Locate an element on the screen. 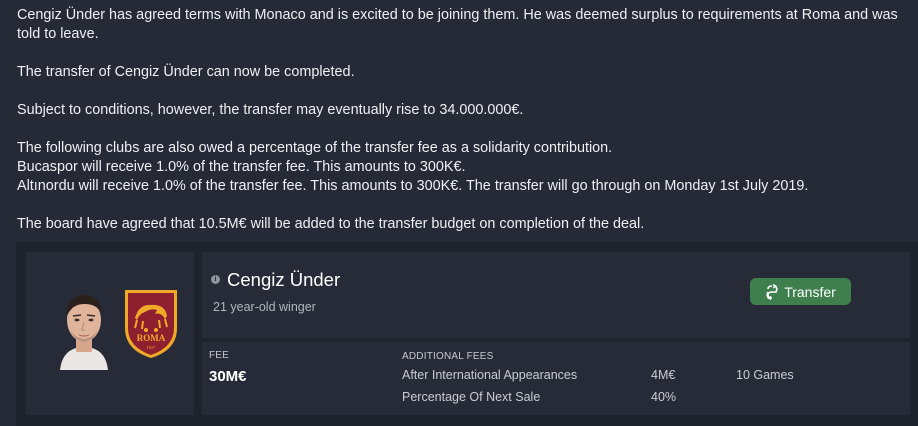  additional-fee-row: Percentage Of Next Sale 40% is located at coordinates (652, 399).